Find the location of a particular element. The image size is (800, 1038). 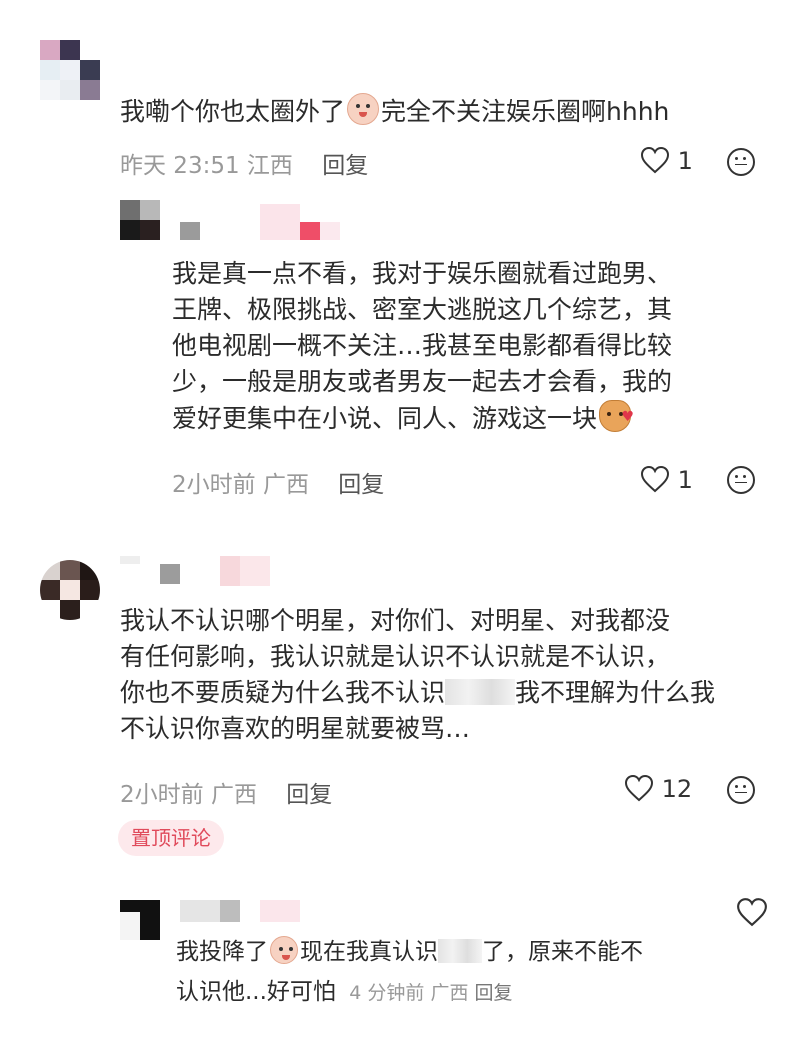

comment-text: 我嘞个你也太圈外了 完全不关注娱乐圈啊hhhh is located at coordinates (394, 111).